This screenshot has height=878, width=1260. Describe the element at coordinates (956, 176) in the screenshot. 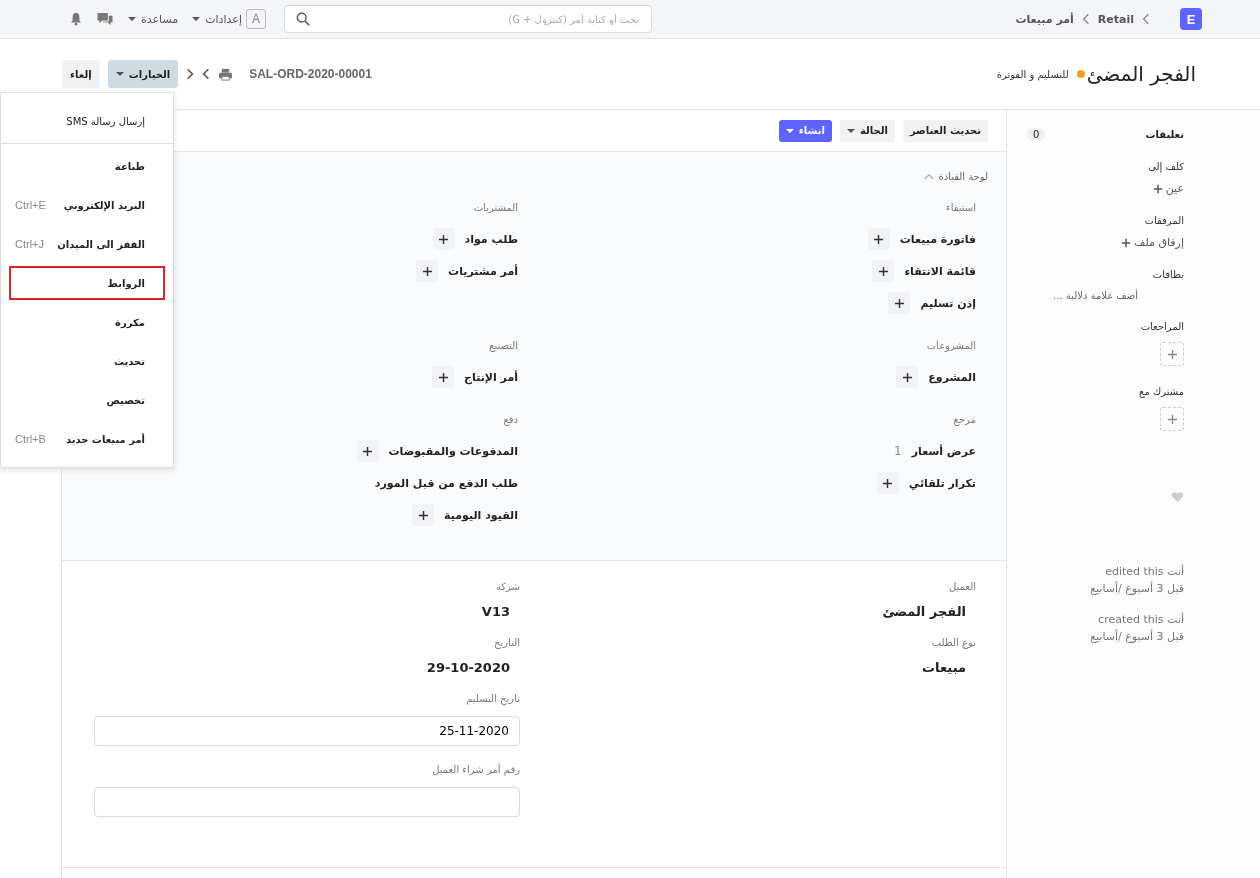

I see `dashboard-toggle: لوحة القيادة` at that location.